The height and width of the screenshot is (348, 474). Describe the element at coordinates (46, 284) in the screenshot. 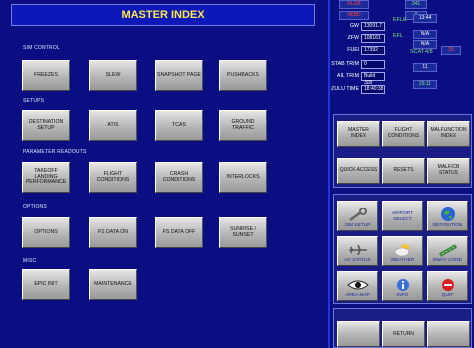

I see `epic-init-button: EPIC INIT` at that location.